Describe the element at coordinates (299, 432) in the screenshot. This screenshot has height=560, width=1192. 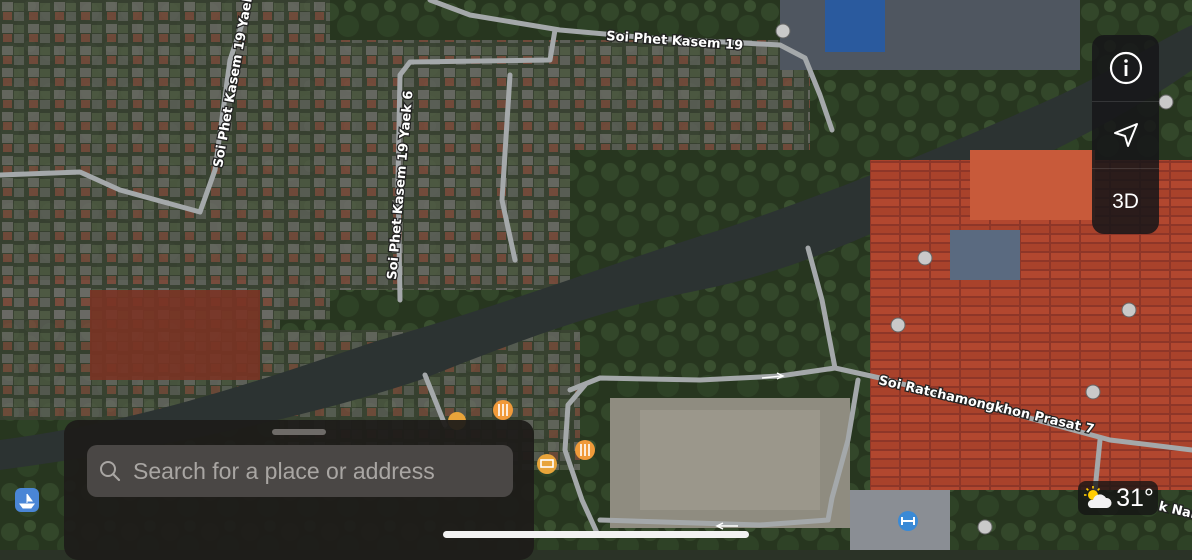
I see `sheet-grabber` at that location.